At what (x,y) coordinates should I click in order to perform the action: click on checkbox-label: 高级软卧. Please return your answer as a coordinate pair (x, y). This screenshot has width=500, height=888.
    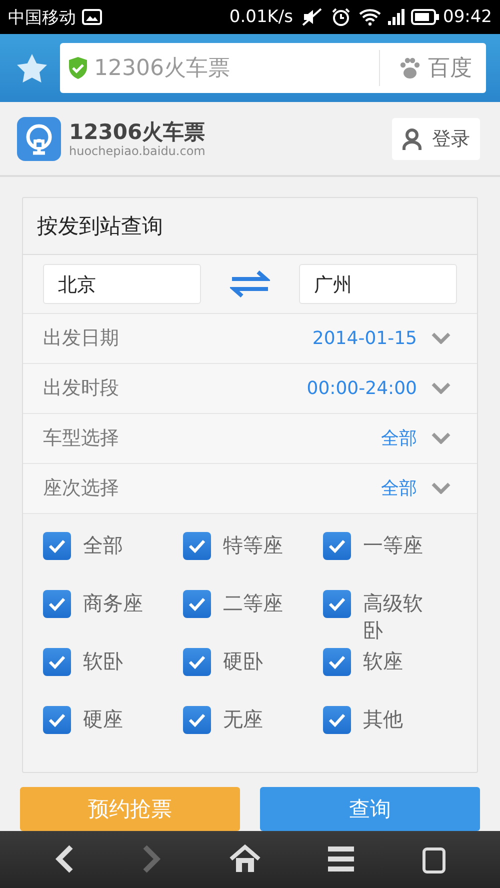
    Looking at the image, I should click on (393, 617).